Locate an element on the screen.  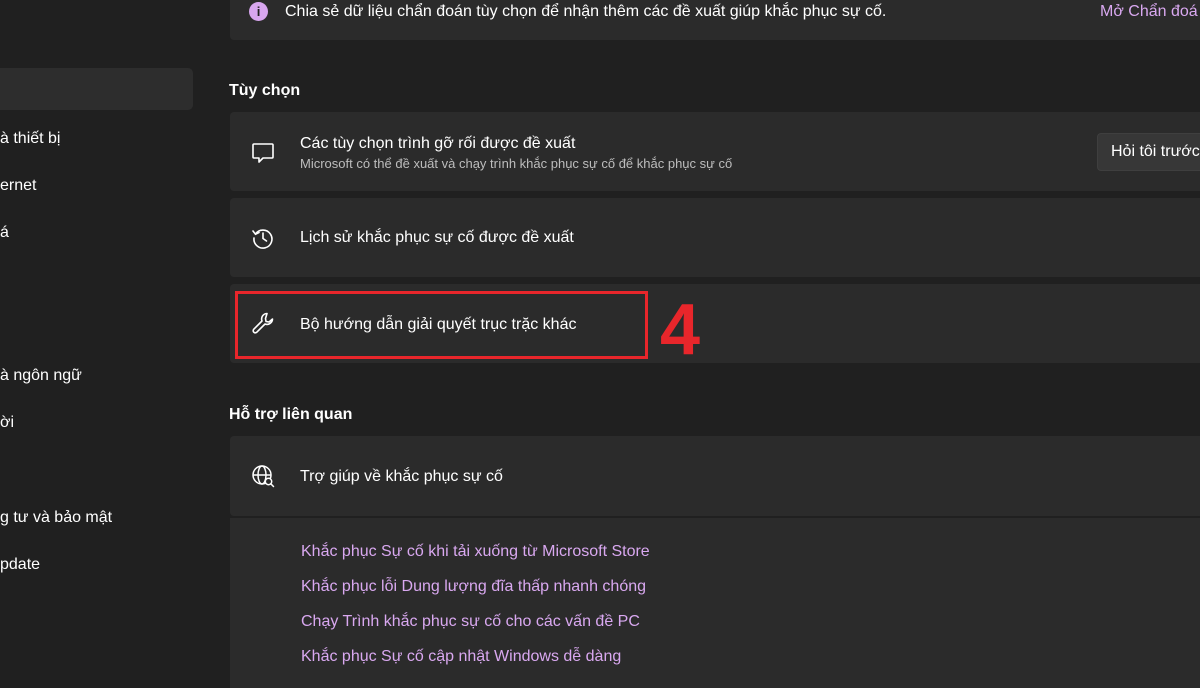
troubleshooting-help-title: Trợ giúp về khắc phục sự cố is located at coordinates (401, 476).